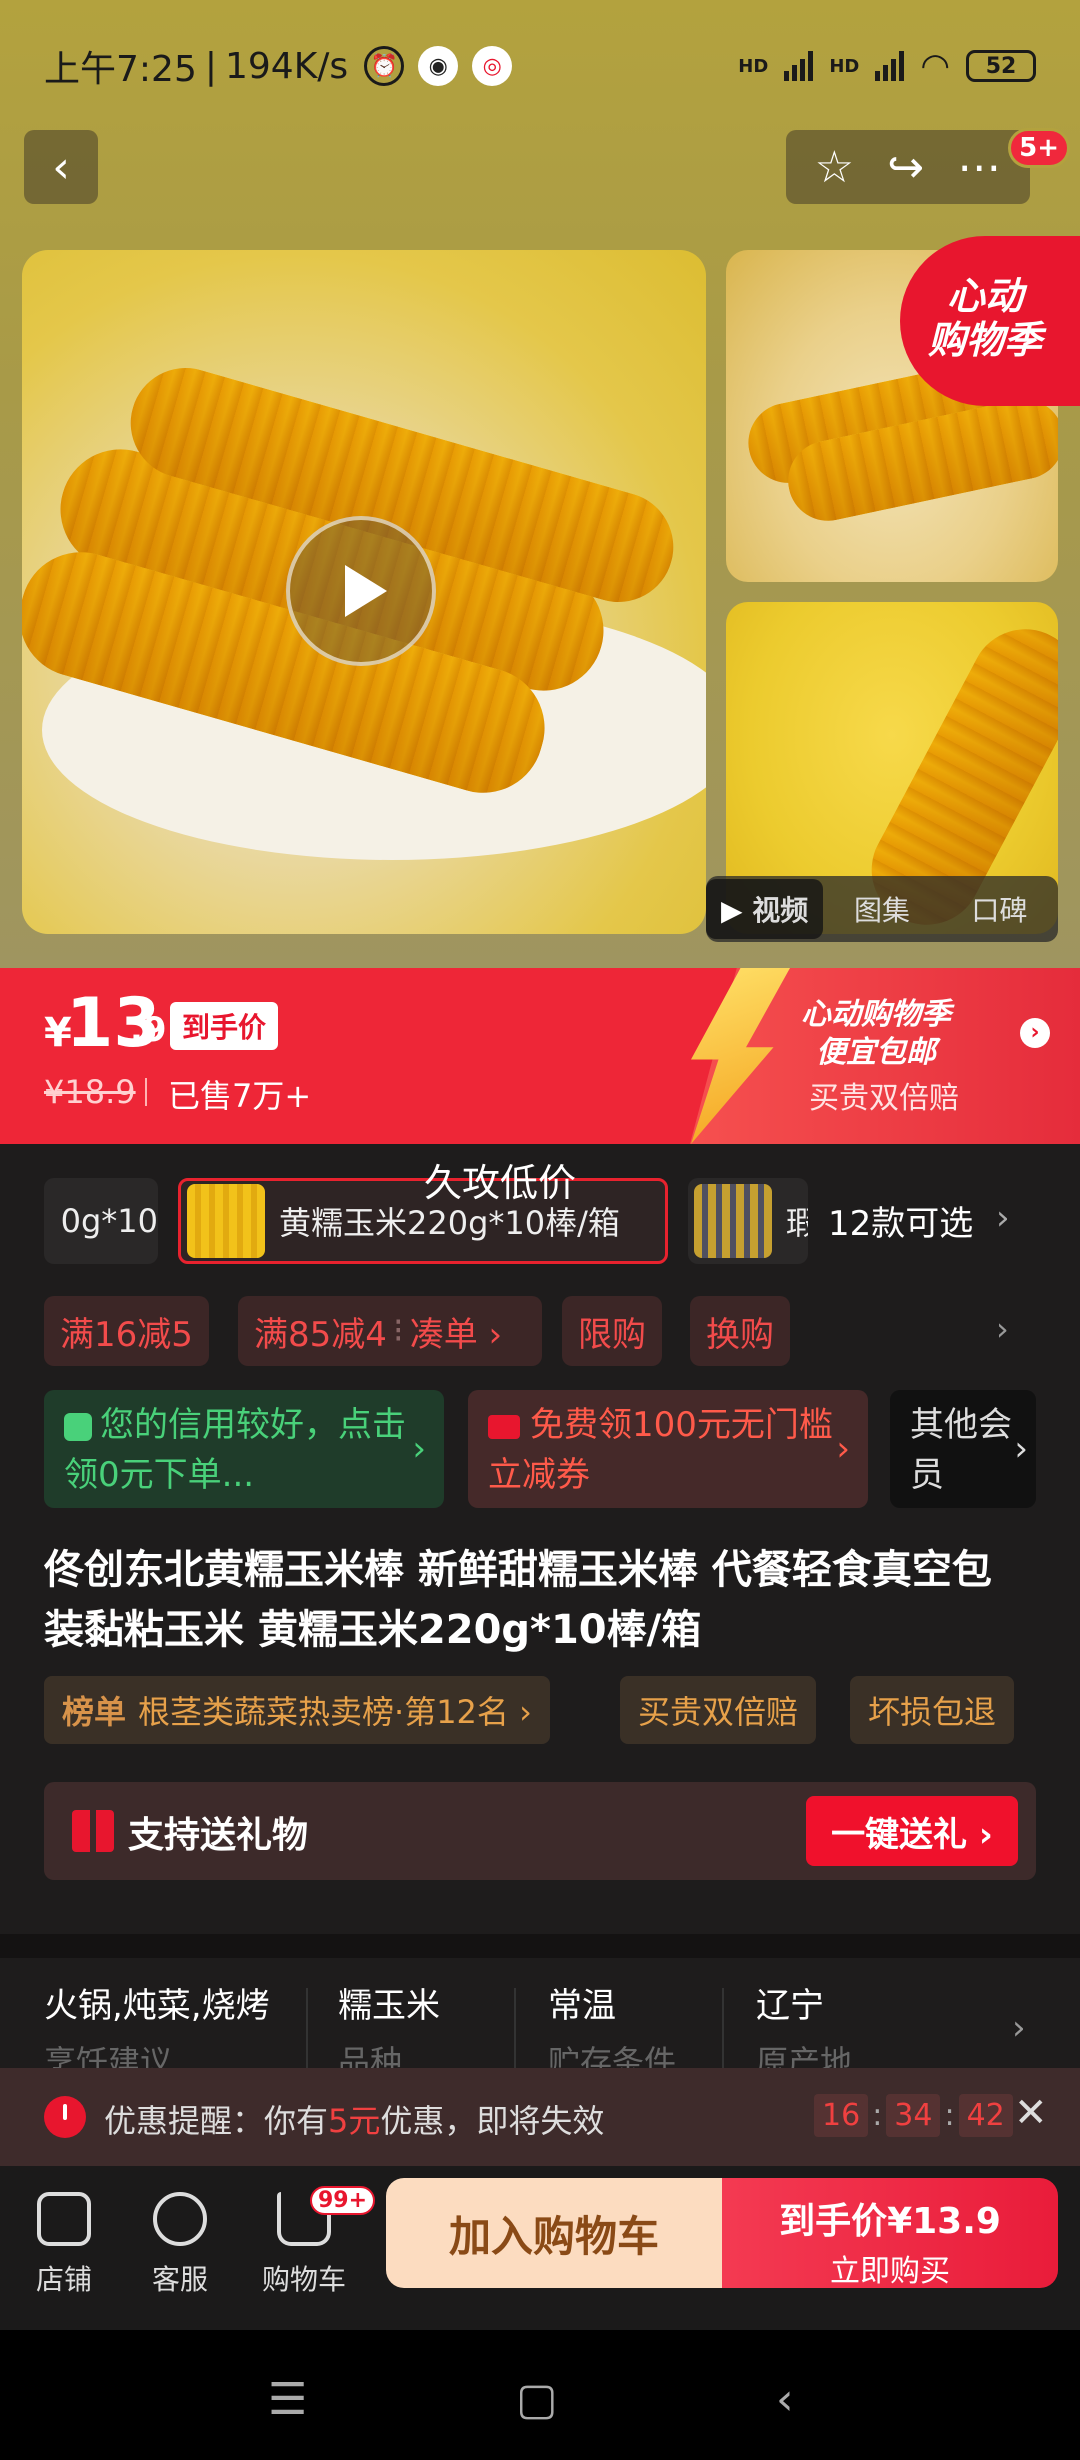 This screenshot has width=1080, height=2460. What do you see at coordinates (109, 1221) in the screenshot?
I see `sku-option-label: 0g*10` at bounding box center [109, 1221].